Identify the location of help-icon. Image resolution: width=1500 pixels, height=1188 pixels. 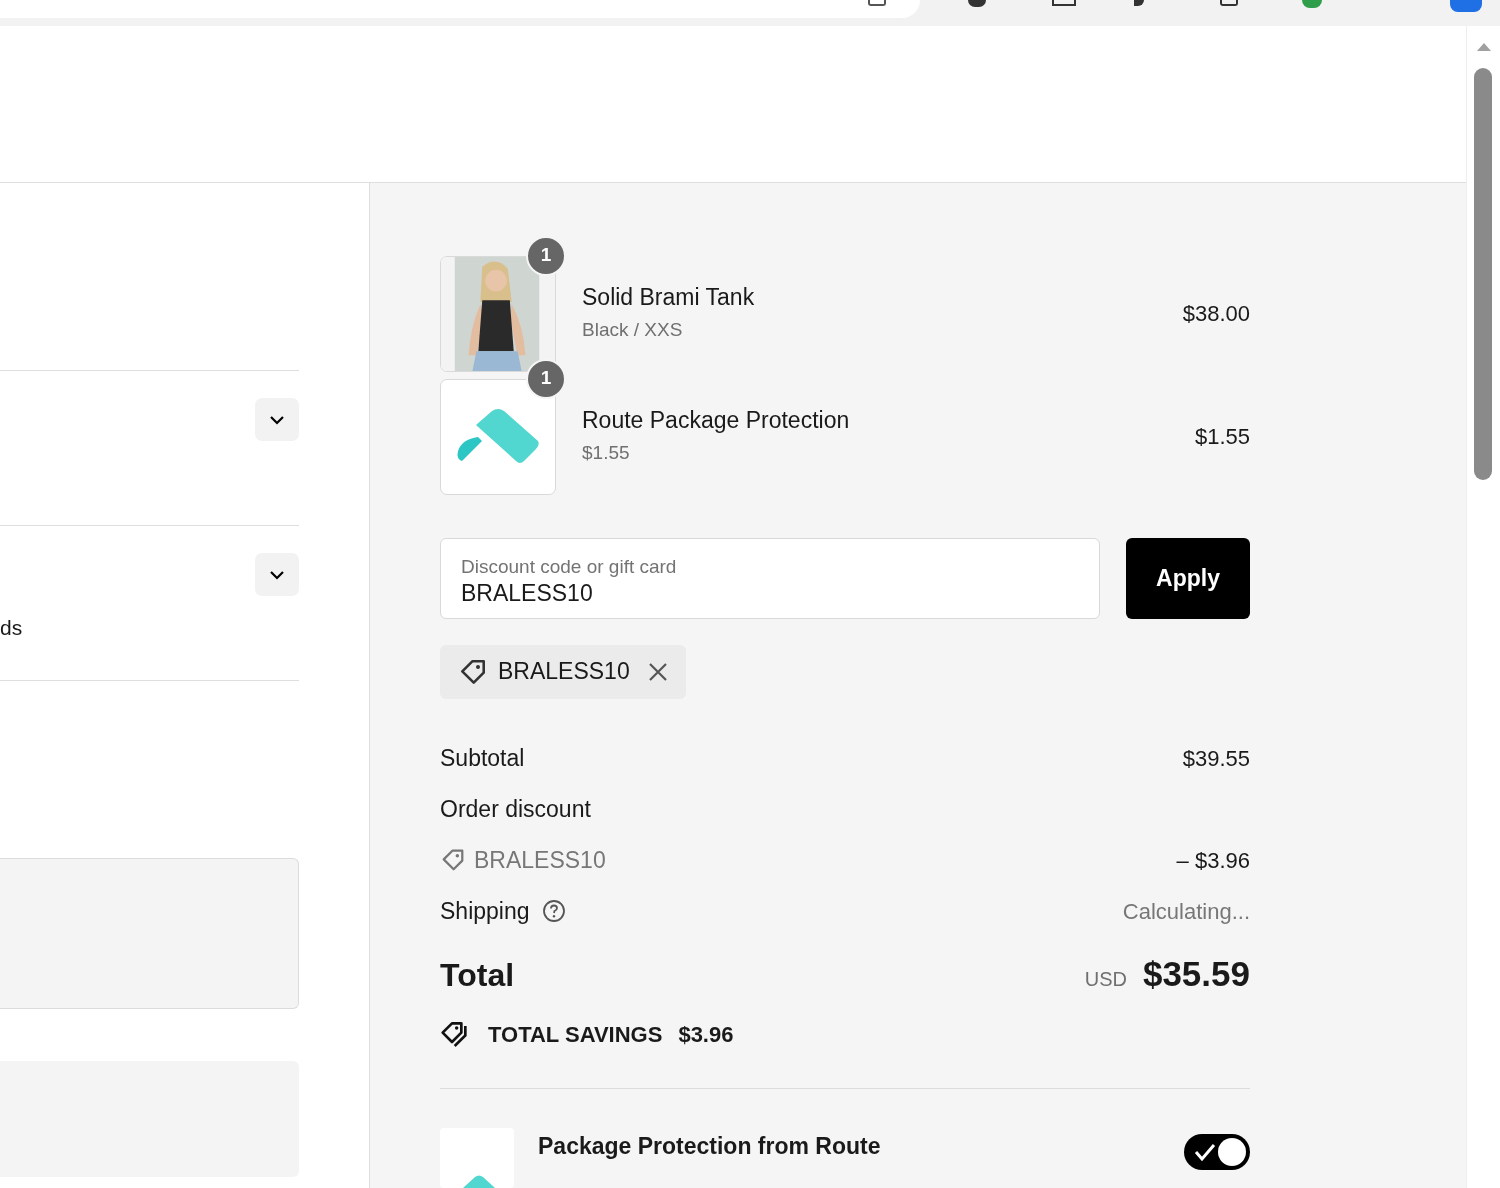
(553, 911).